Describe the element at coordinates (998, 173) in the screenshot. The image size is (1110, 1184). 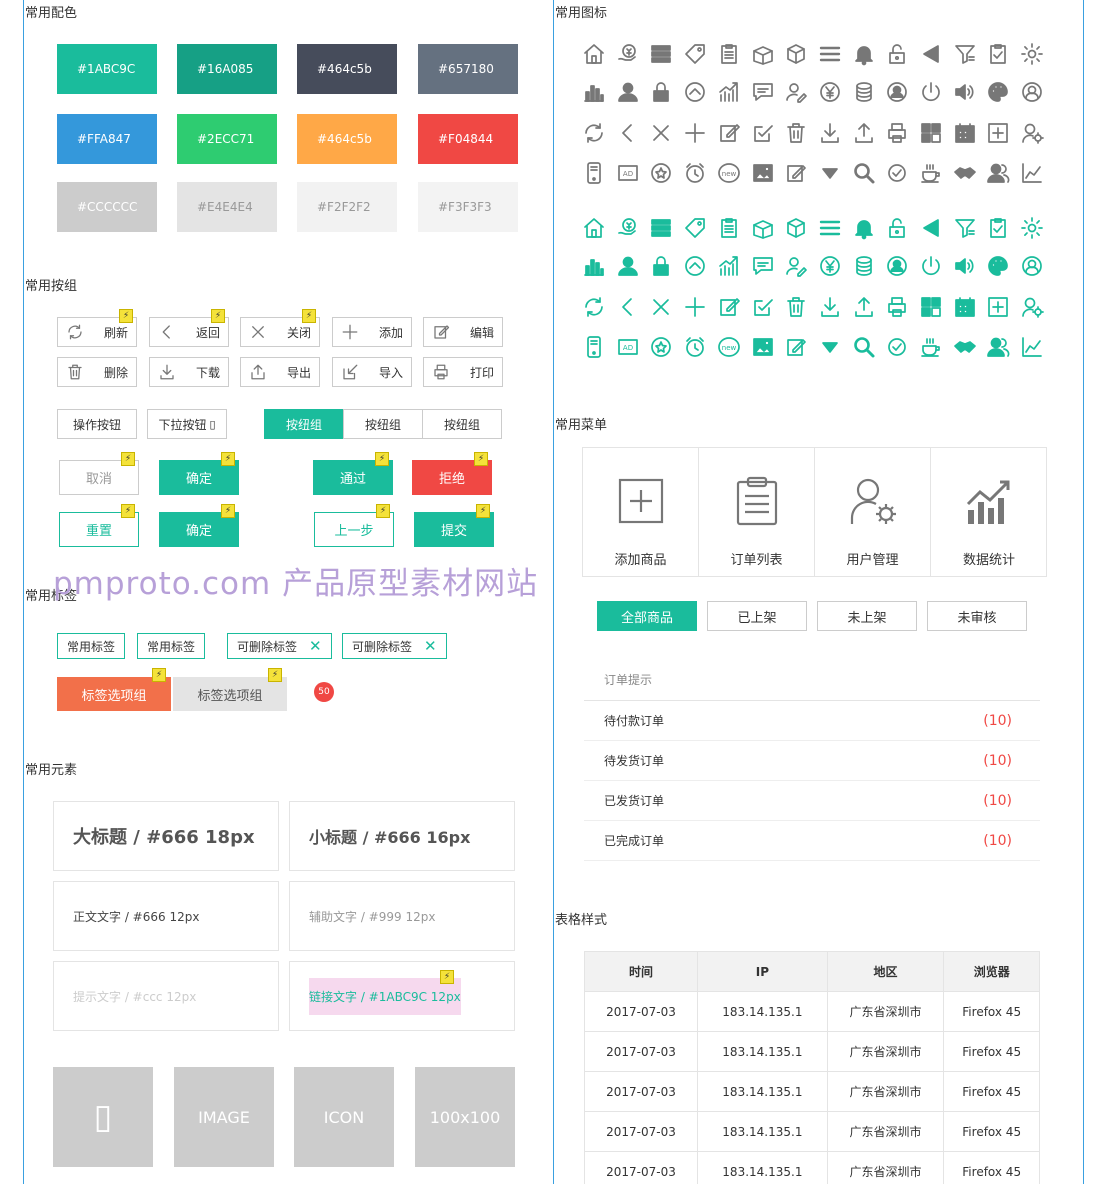
I see `users-icon` at that location.